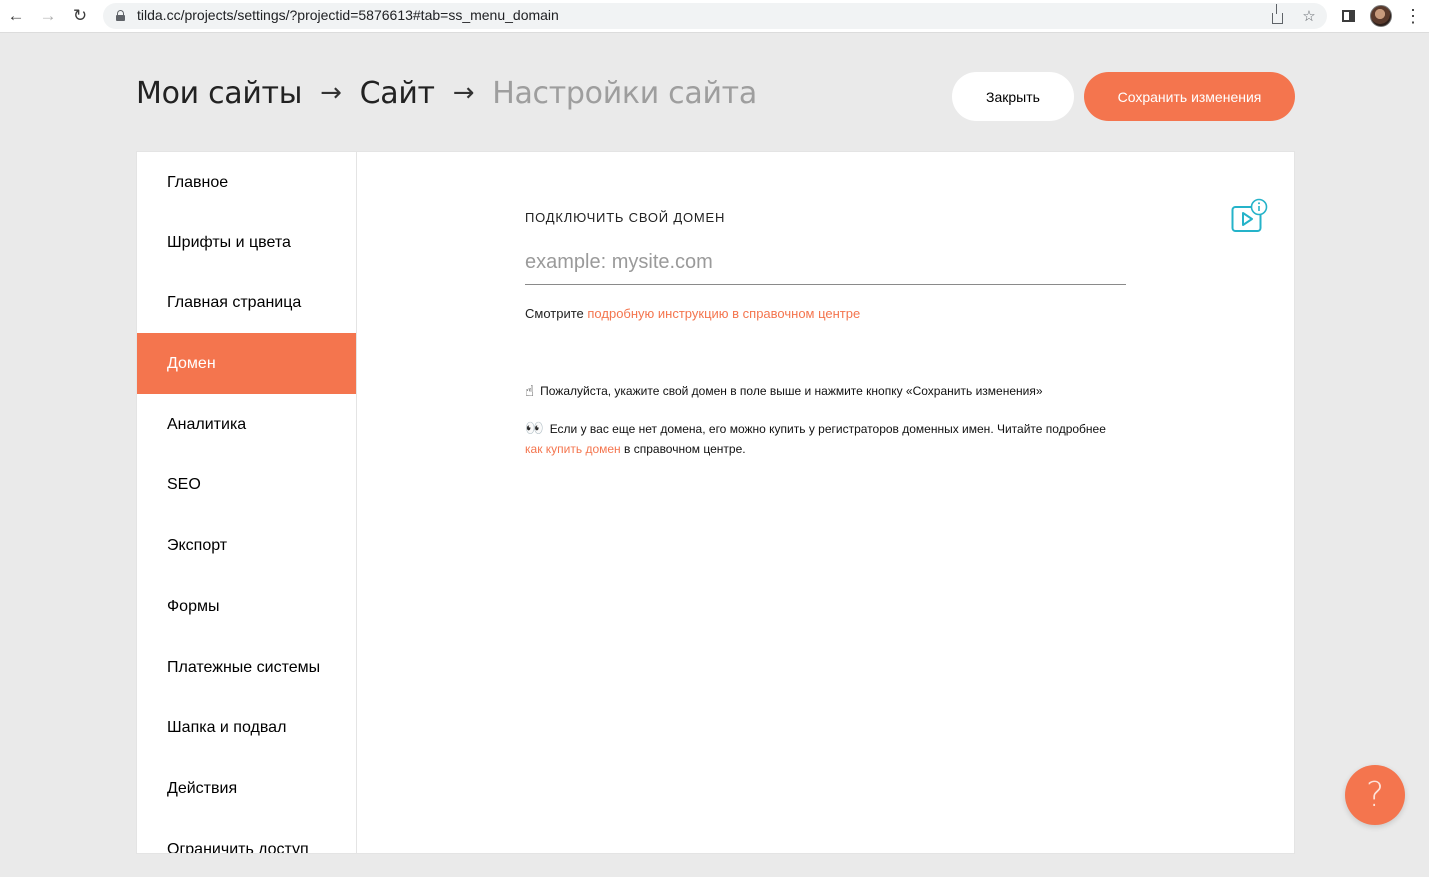  What do you see at coordinates (1250, 216) in the screenshot?
I see `video-info-icon` at bounding box center [1250, 216].